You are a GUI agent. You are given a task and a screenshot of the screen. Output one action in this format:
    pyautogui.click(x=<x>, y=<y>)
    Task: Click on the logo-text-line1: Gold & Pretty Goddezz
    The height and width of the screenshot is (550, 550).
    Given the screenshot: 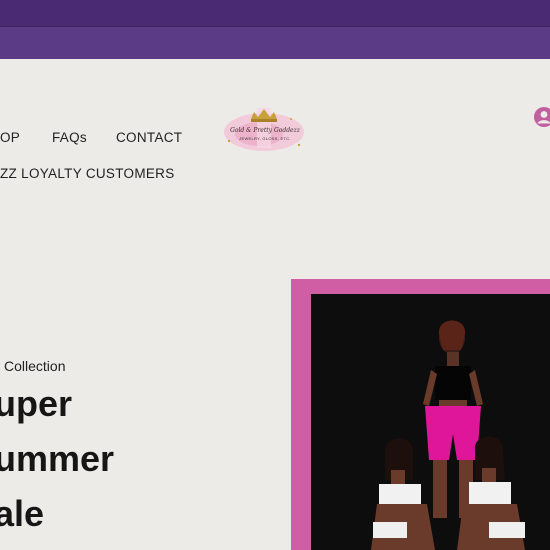 What is the action you would take?
    pyautogui.click(x=265, y=130)
    